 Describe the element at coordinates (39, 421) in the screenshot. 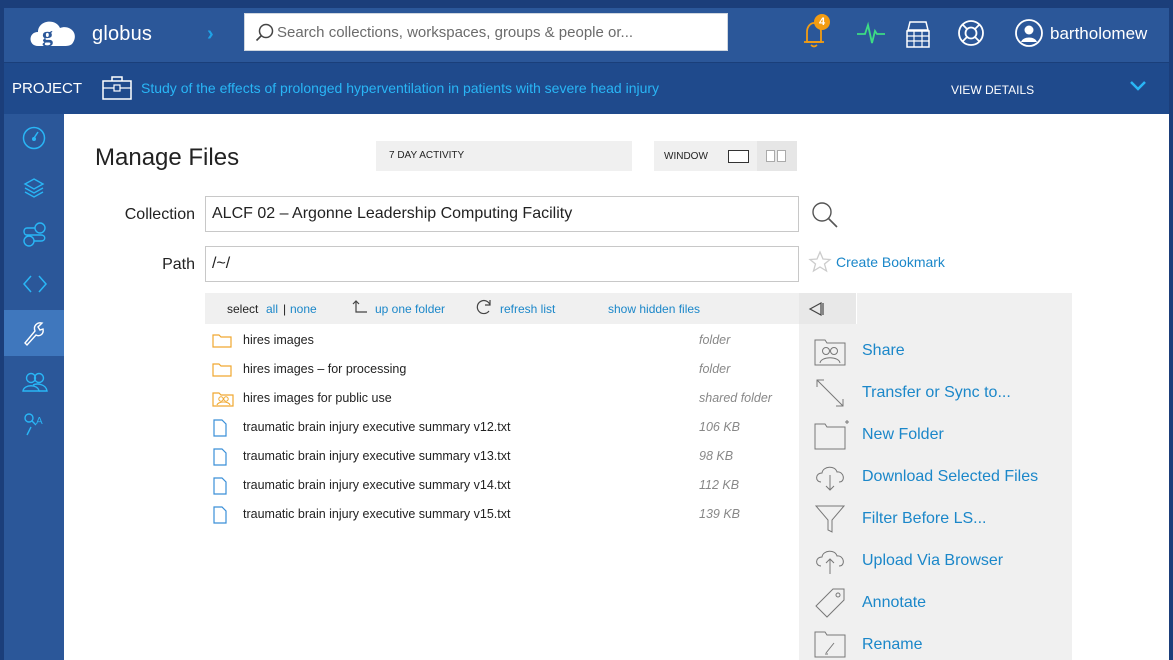

I see `svg-text: A` at that location.